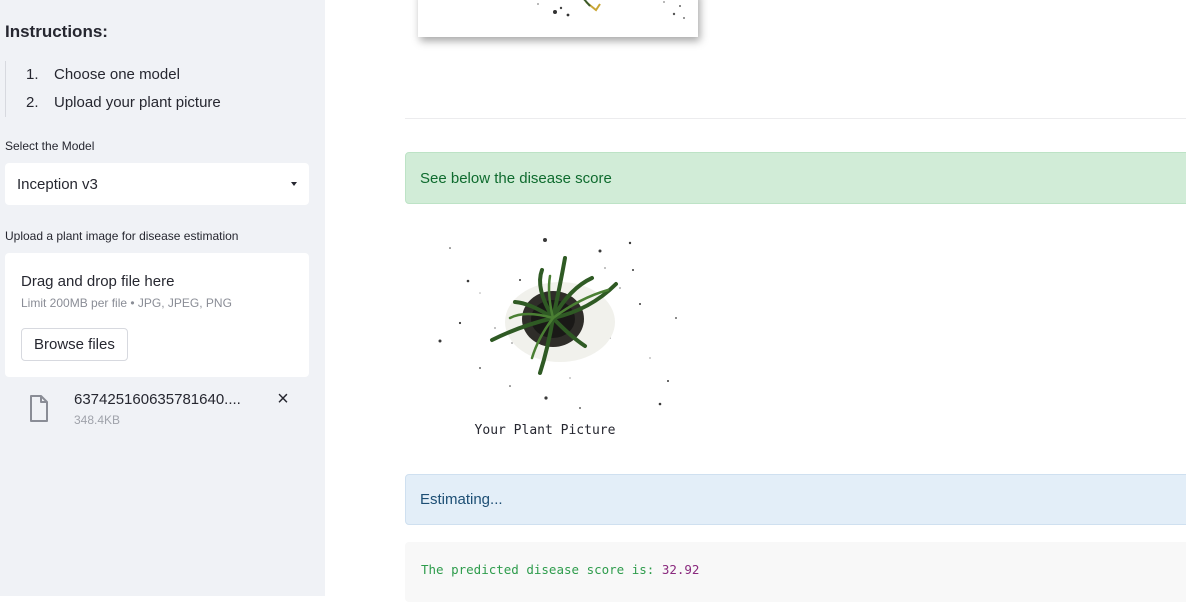 The height and width of the screenshot is (602, 1186). What do you see at coordinates (294, 184) in the screenshot?
I see `caret-down-icon` at bounding box center [294, 184].